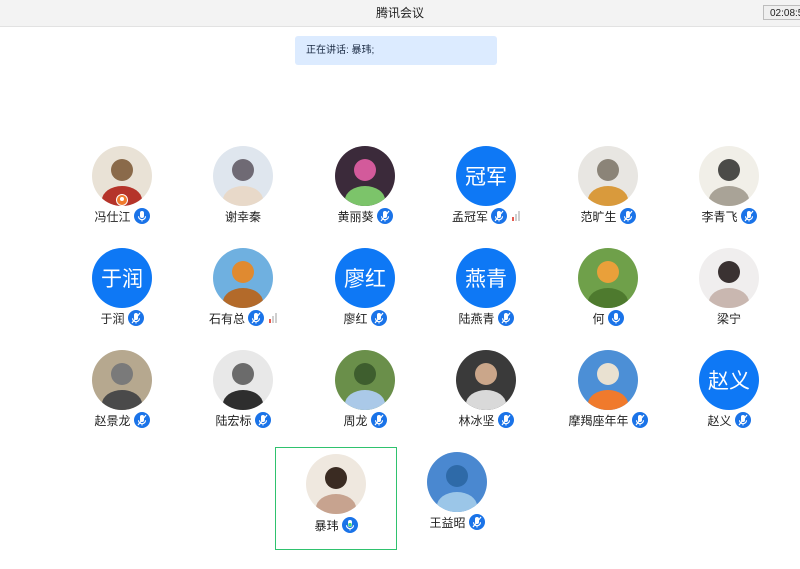 This screenshot has width=800, height=569. What do you see at coordinates (447, 522) in the screenshot?
I see `participant-name: 王益昭` at bounding box center [447, 522].